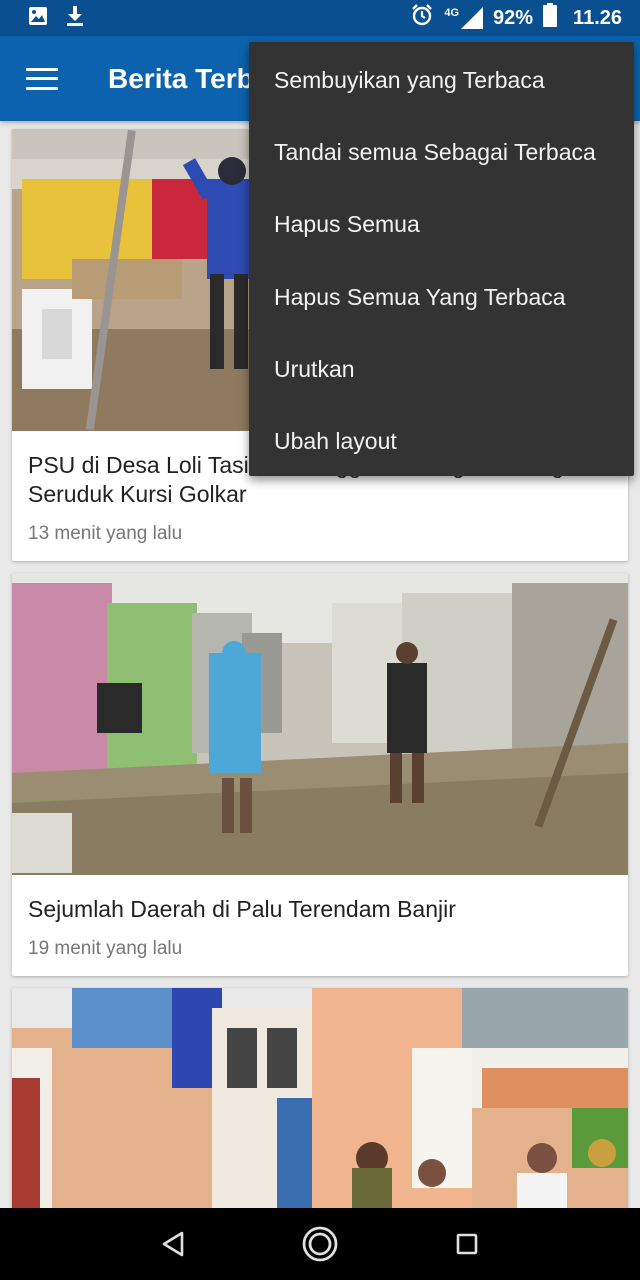  What do you see at coordinates (441, 152) in the screenshot?
I see `menu-item-mark-all-read: Tandai semua Sebagai Terbaca` at bounding box center [441, 152].